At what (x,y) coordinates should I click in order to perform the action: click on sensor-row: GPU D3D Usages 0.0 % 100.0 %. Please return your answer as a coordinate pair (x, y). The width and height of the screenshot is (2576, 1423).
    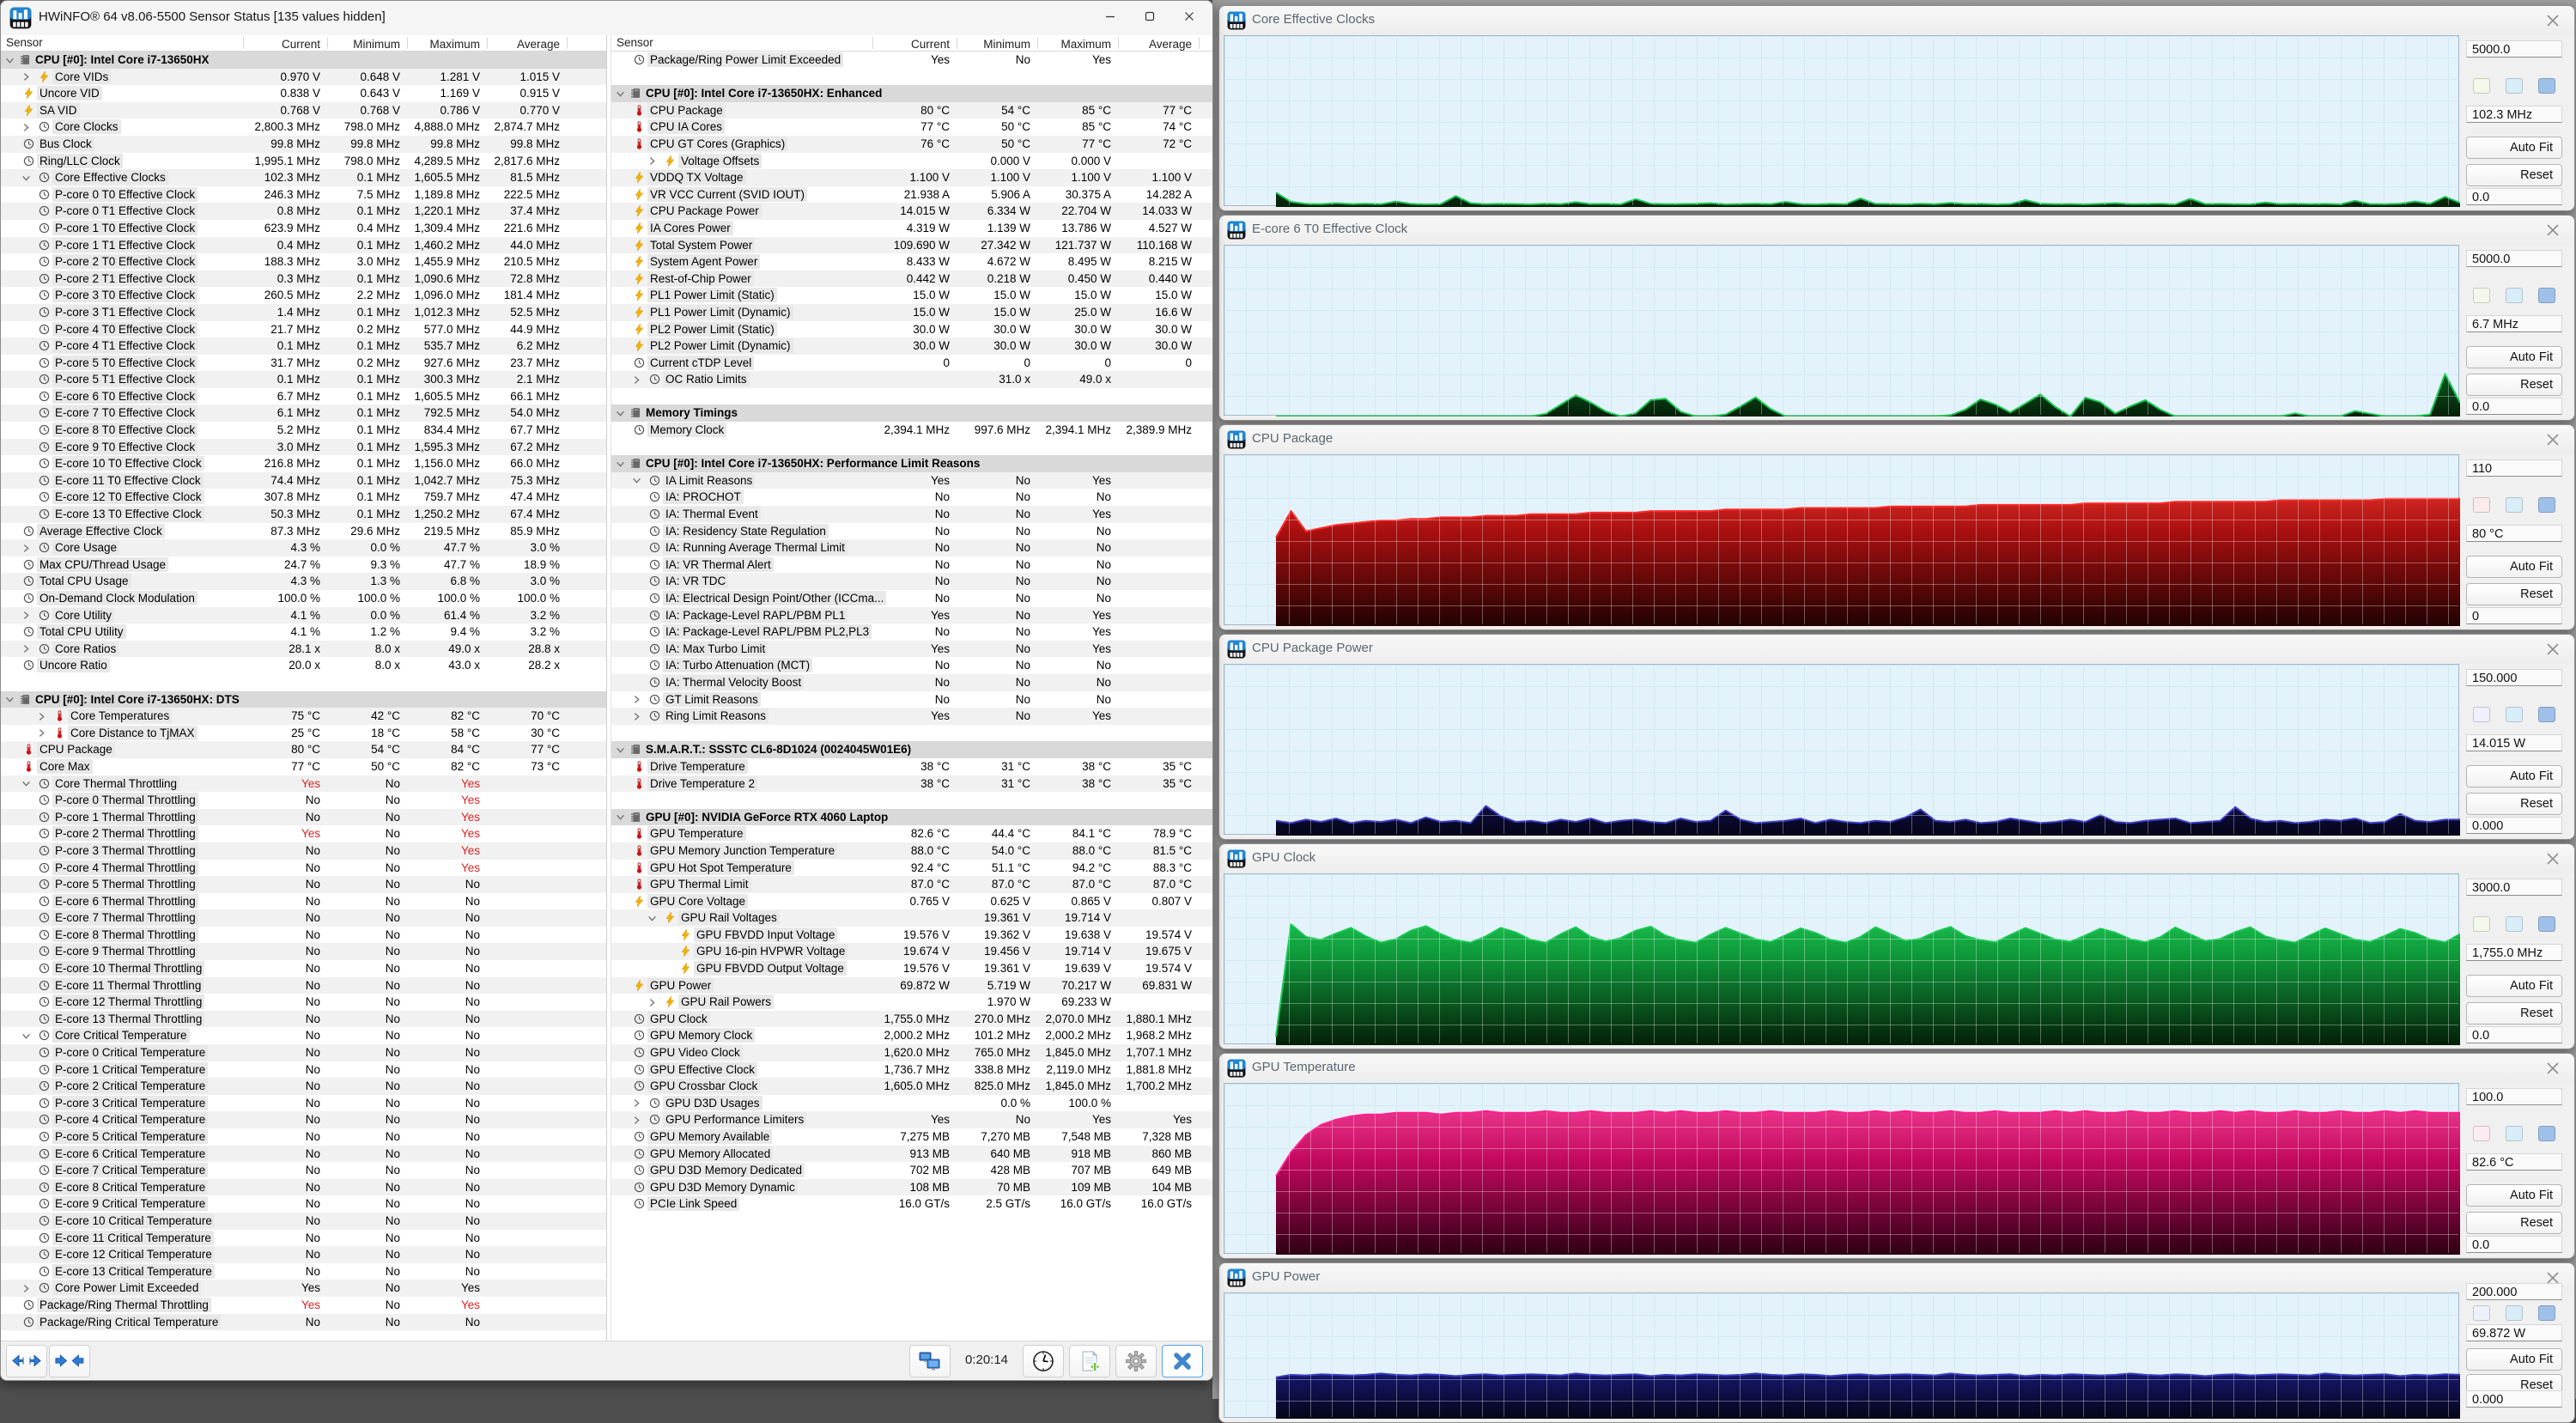
    Looking at the image, I should click on (911, 1103).